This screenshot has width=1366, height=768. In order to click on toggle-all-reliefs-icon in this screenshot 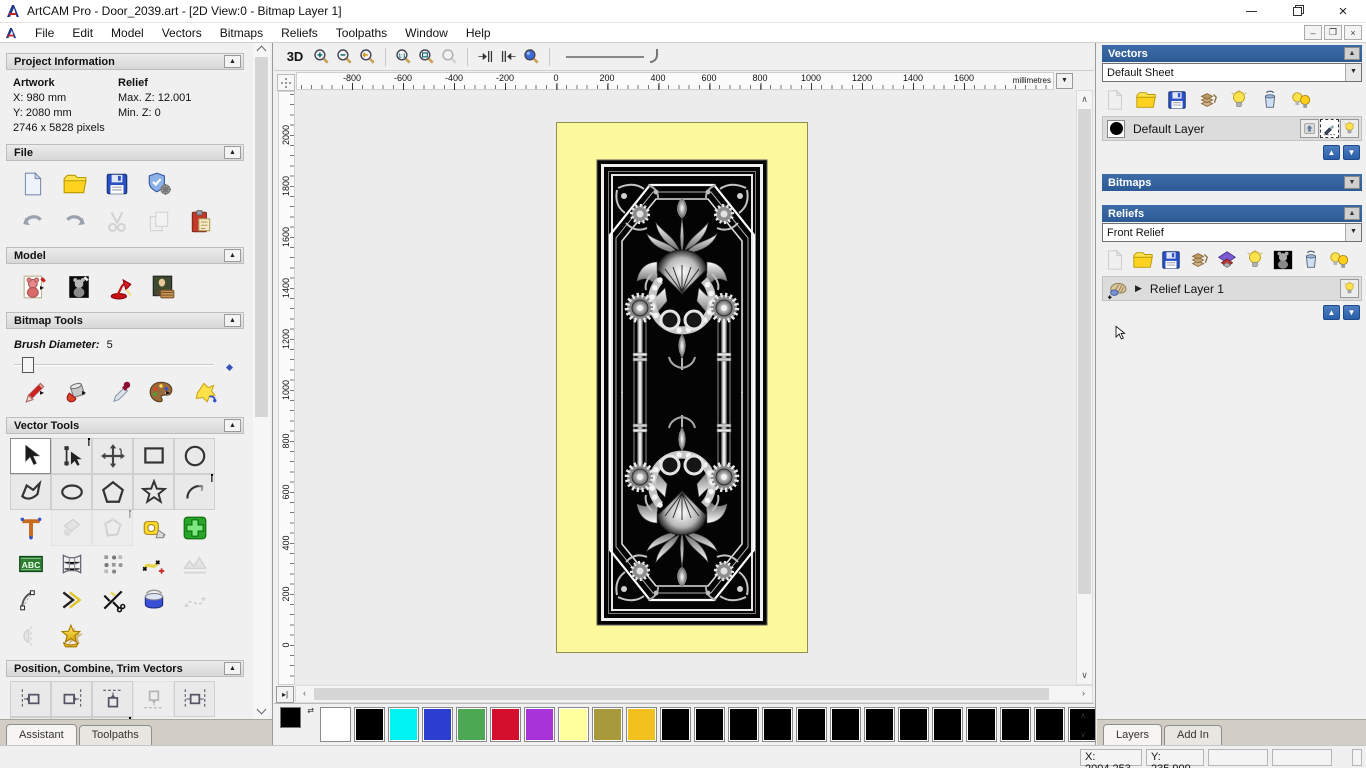, I will do `click(1339, 260)`.